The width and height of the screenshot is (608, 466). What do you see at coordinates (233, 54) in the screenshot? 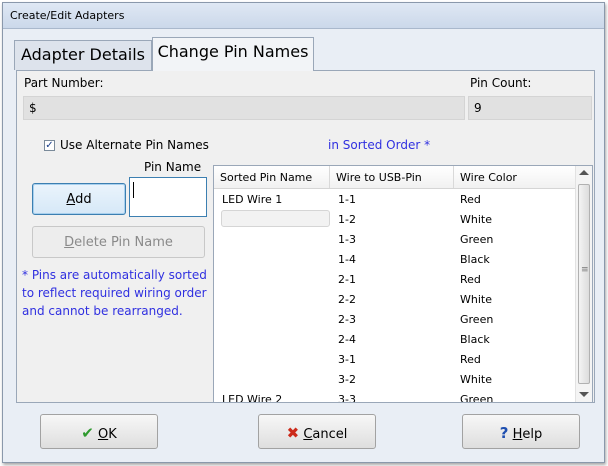
I see `tab-change-pin-names: Change Pin Names` at bounding box center [233, 54].